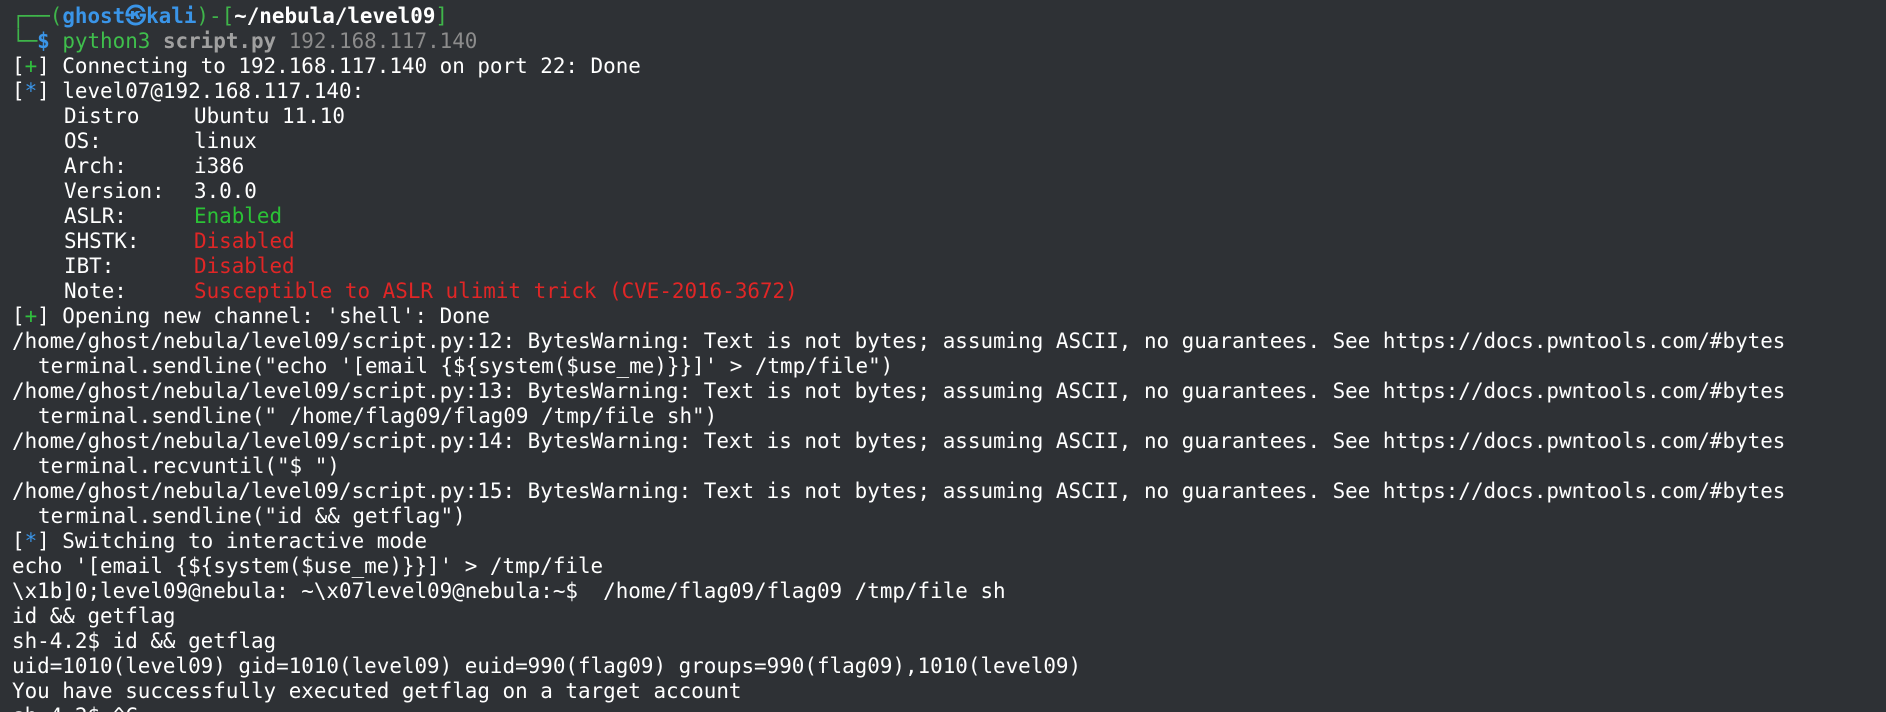 This screenshot has height=712, width=1886. I want to click on status-text: level07@192.168.117.140:, so click(207, 91).